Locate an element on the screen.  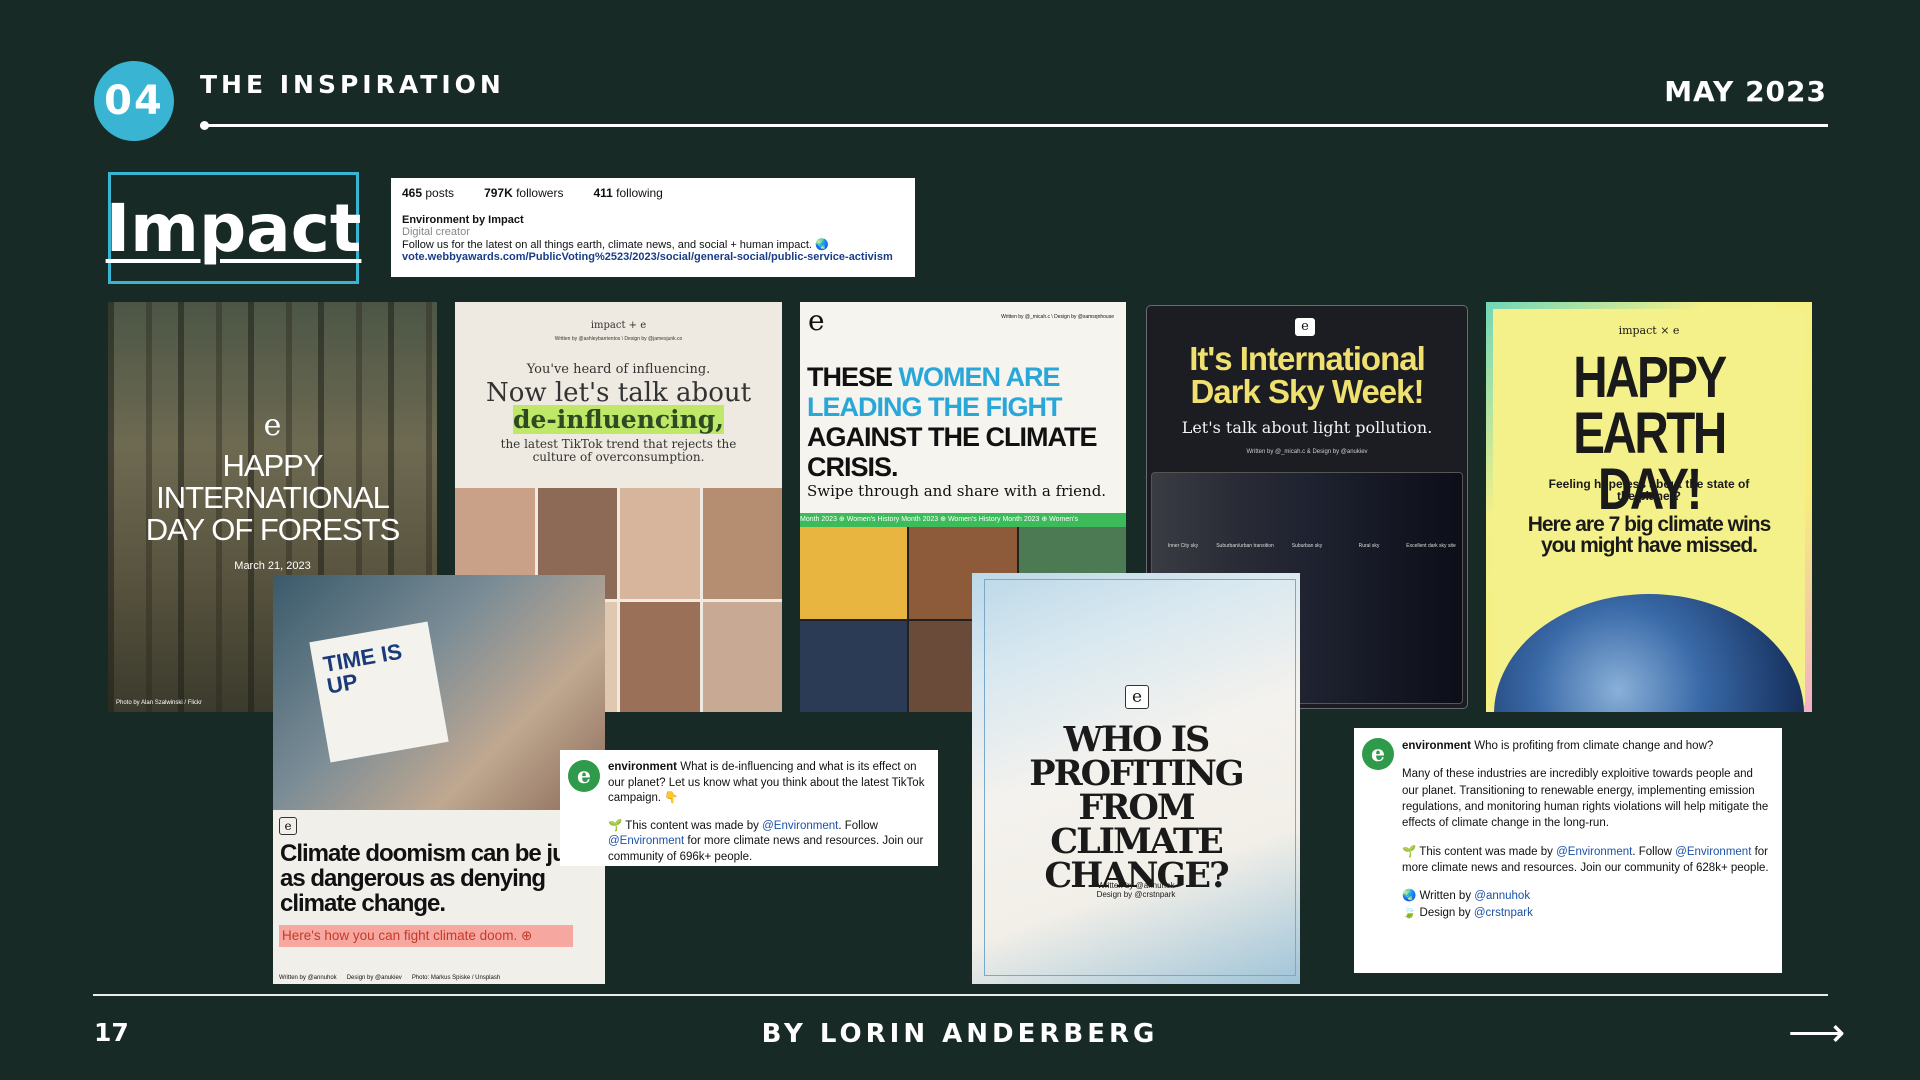
earthday-brand: impact × e is located at coordinates (1649, 330).